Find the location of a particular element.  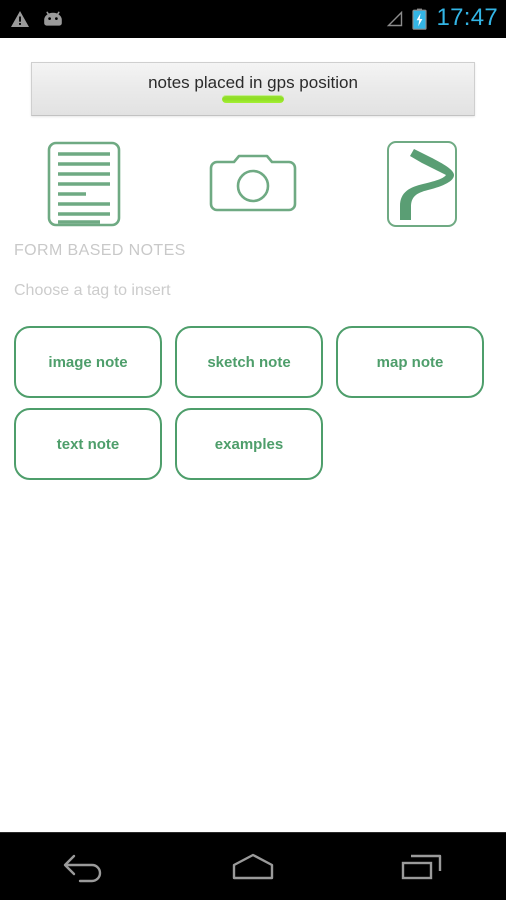

form-based-notes-heading: FORM BASED NOTES is located at coordinates (100, 250).